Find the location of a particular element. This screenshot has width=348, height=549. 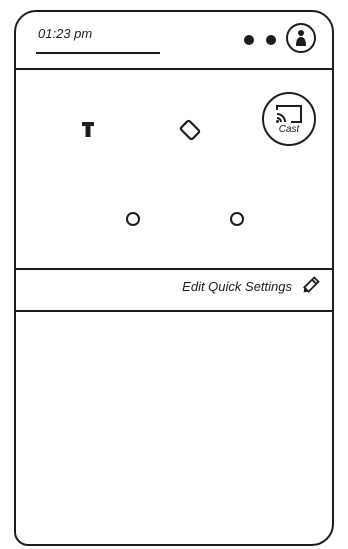

edit-quick-settings-button: Edit Quick Settings is located at coordinates (251, 286).